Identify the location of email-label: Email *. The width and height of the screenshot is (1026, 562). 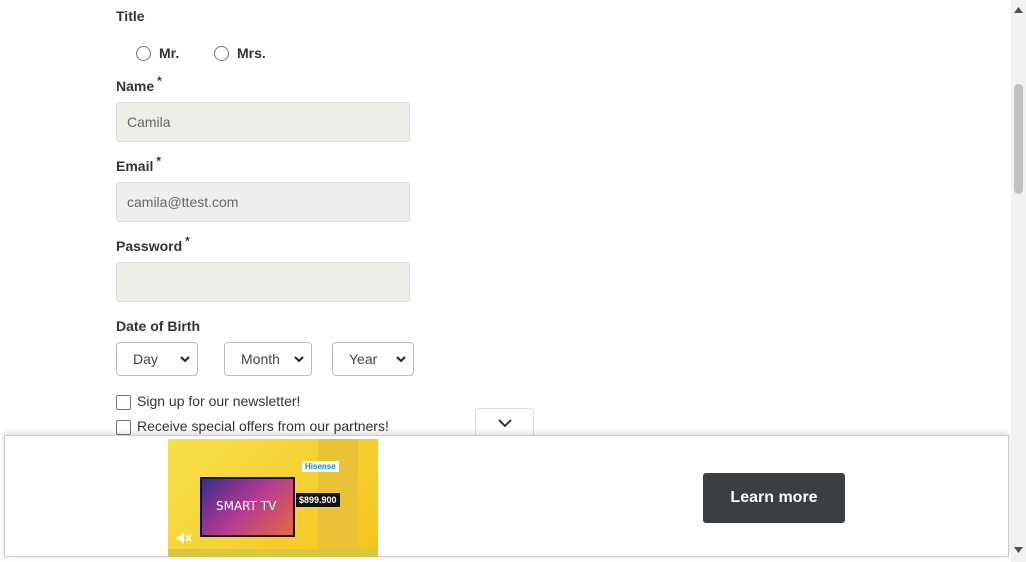
(138, 164).